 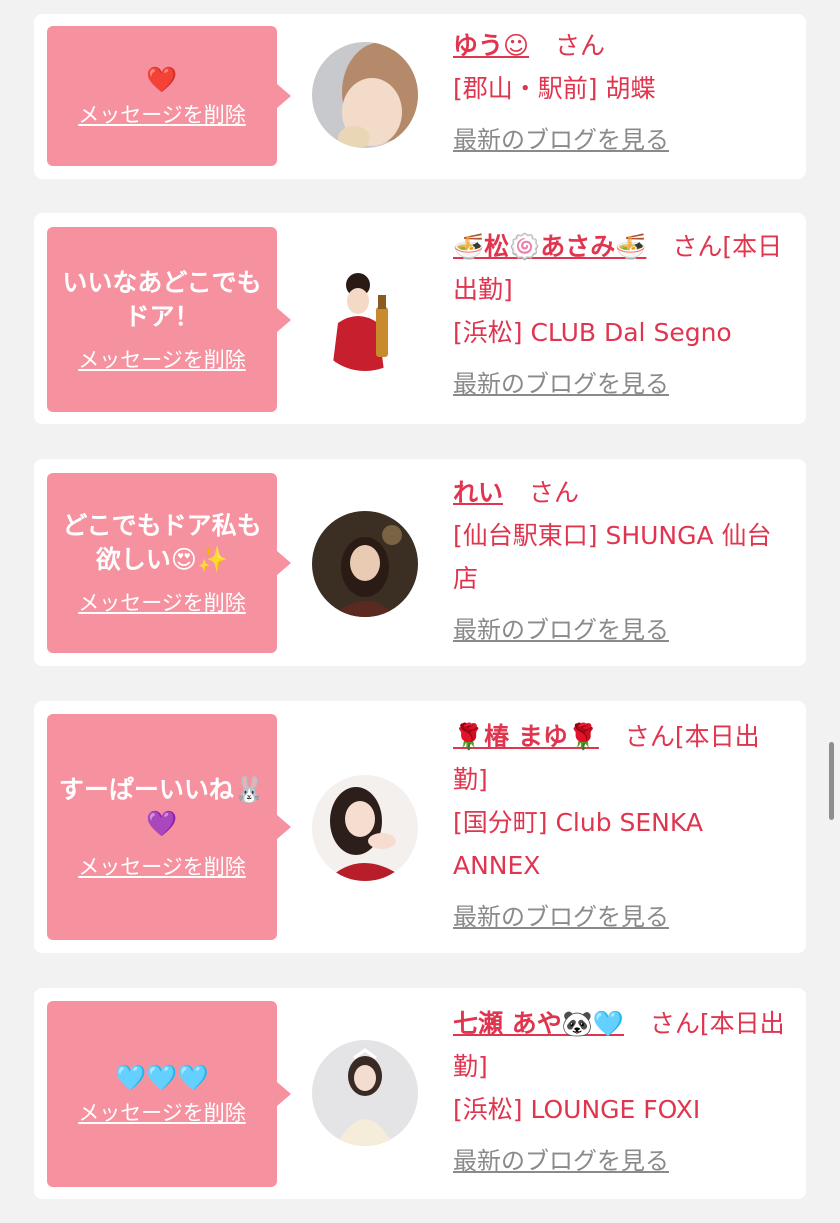 I want to click on message-bubble: ❤️ メッセージを削除, so click(x=169, y=96).